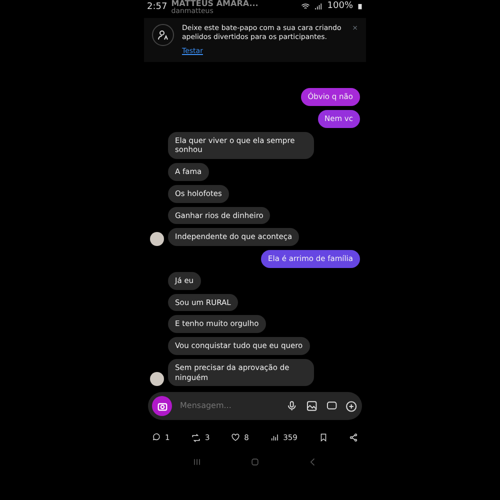 The width and height of the screenshot is (500, 500). I want to click on home-icon, so click(255, 461).